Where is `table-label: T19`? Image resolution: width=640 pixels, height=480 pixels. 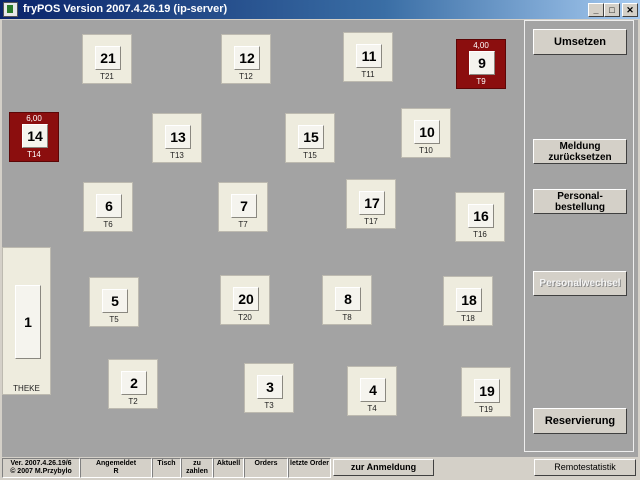
table-label: T19 is located at coordinates (486, 409).